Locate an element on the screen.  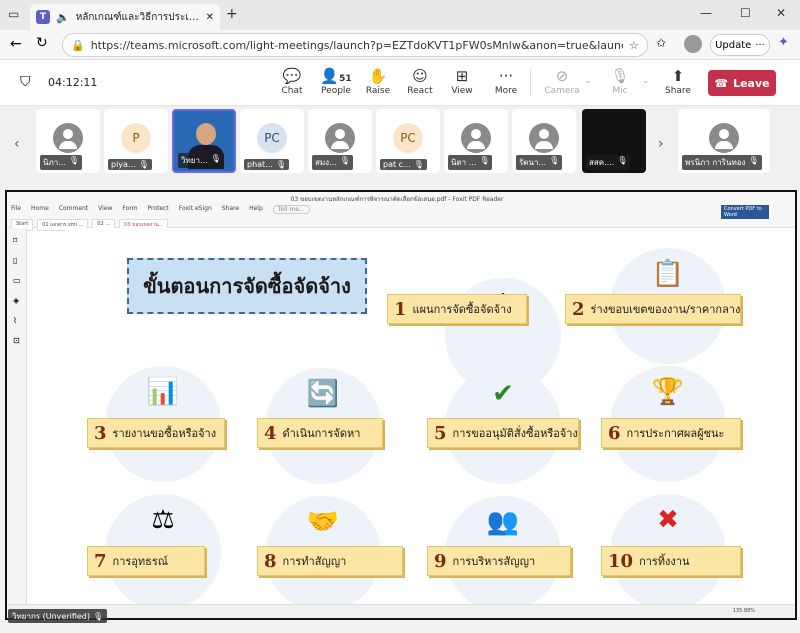
step-label: 3 รายงานขอซื้อหรือจ้าง is located at coordinates (156, 433).